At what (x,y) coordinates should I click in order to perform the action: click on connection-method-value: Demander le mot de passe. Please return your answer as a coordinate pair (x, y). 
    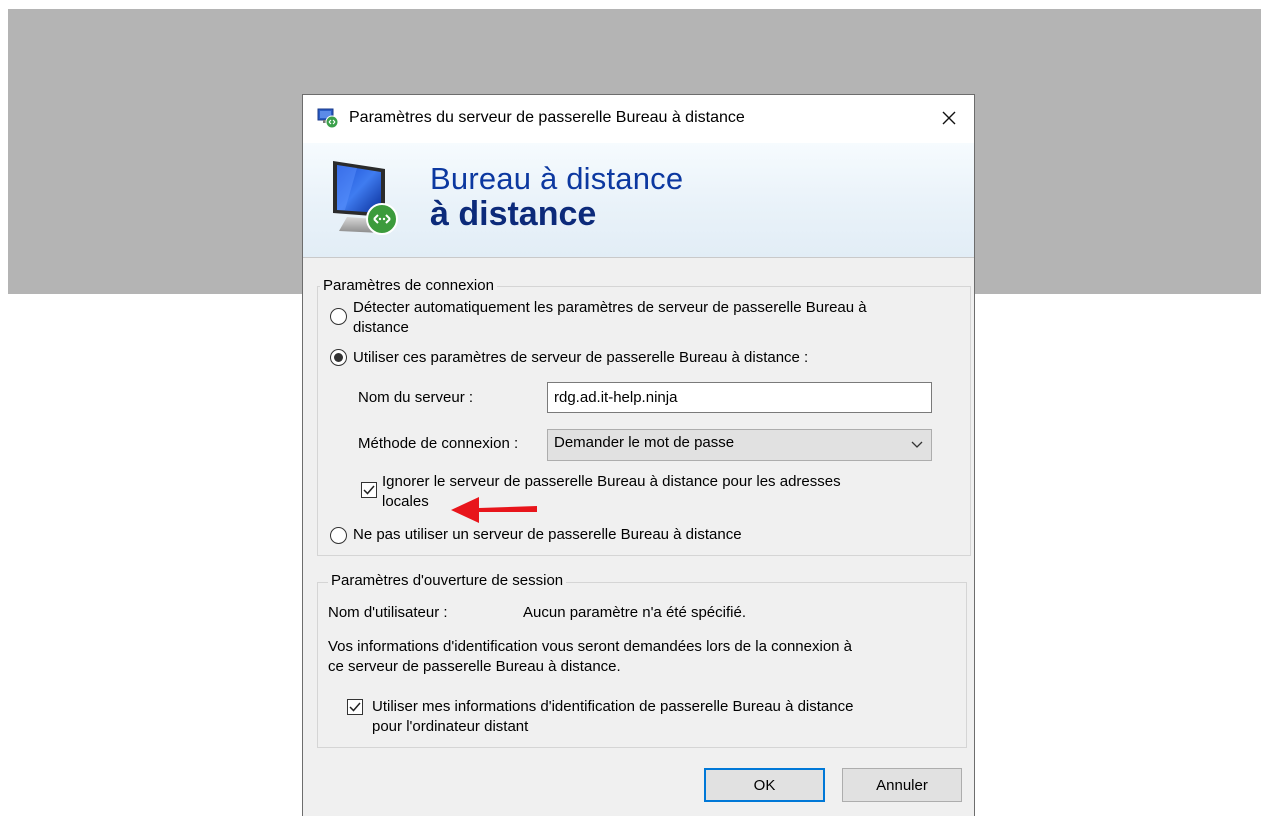
    Looking at the image, I should click on (644, 442).